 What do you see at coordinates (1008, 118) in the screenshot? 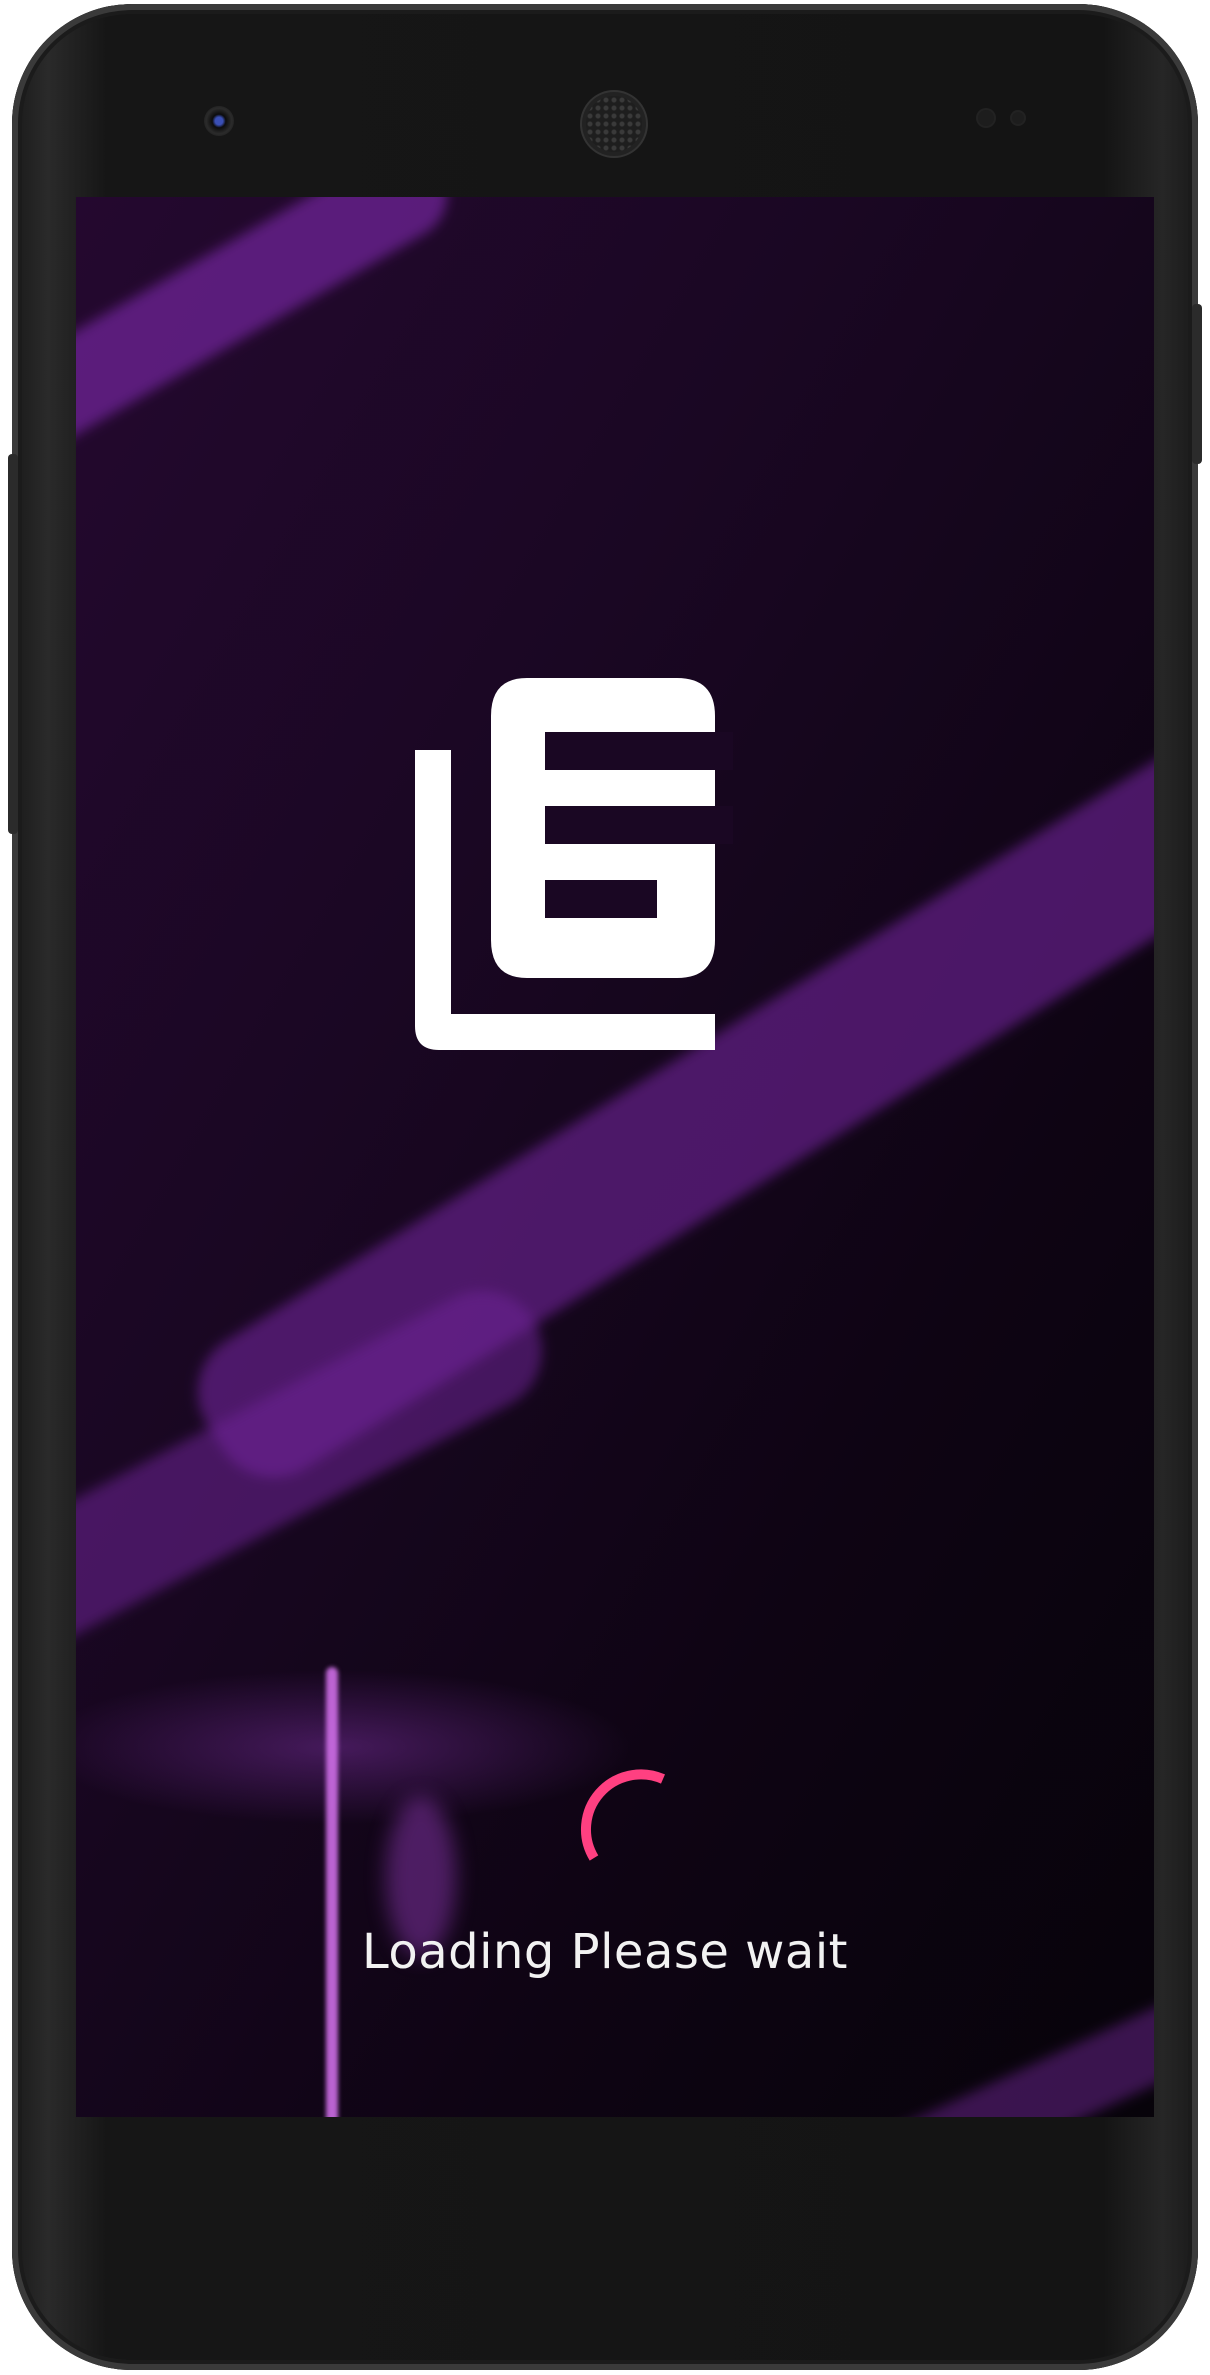
I see `proximity-sensors` at bounding box center [1008, 118].